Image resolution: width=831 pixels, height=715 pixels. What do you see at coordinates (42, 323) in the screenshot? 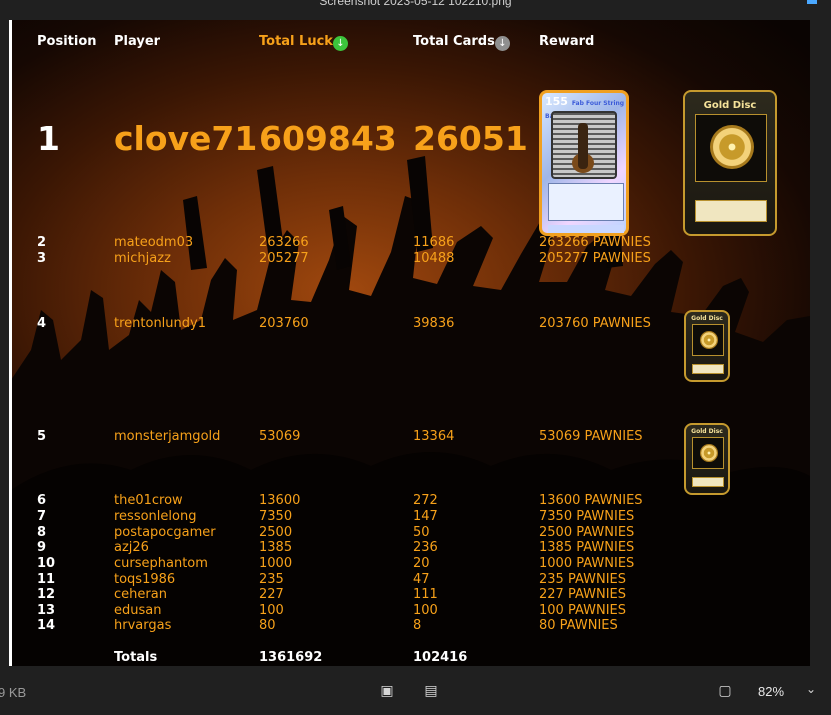
I see `row-position: 4` at bounding box center [42, 323].